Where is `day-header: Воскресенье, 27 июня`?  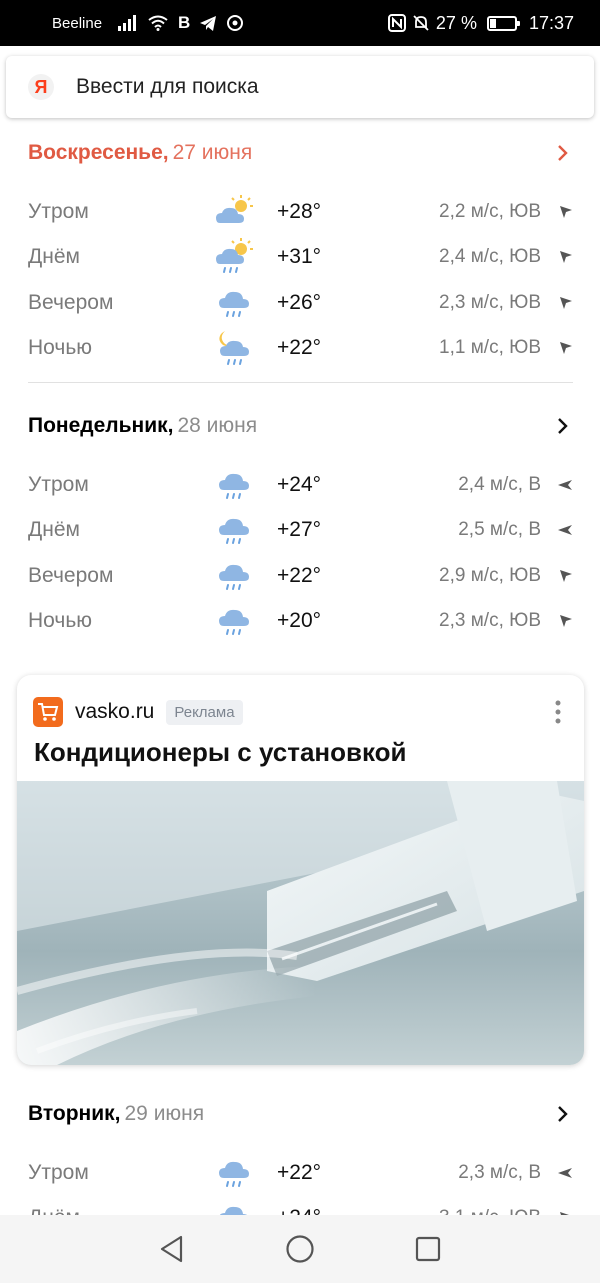 day-header: Воскресенье, 27 июня is located at coordinates (300, 153).